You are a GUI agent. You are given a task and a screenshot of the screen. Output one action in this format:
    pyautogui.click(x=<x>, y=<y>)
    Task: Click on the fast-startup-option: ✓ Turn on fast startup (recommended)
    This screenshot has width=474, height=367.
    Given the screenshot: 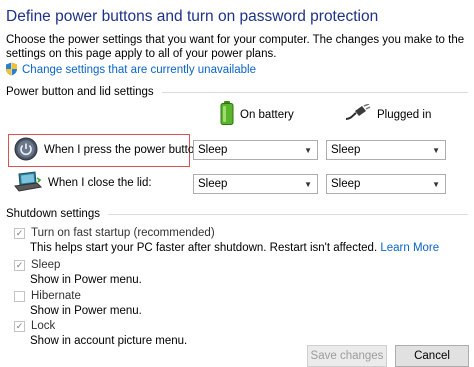 What is the action you would take?
    pyautogui.click(x=114, y=233)
    